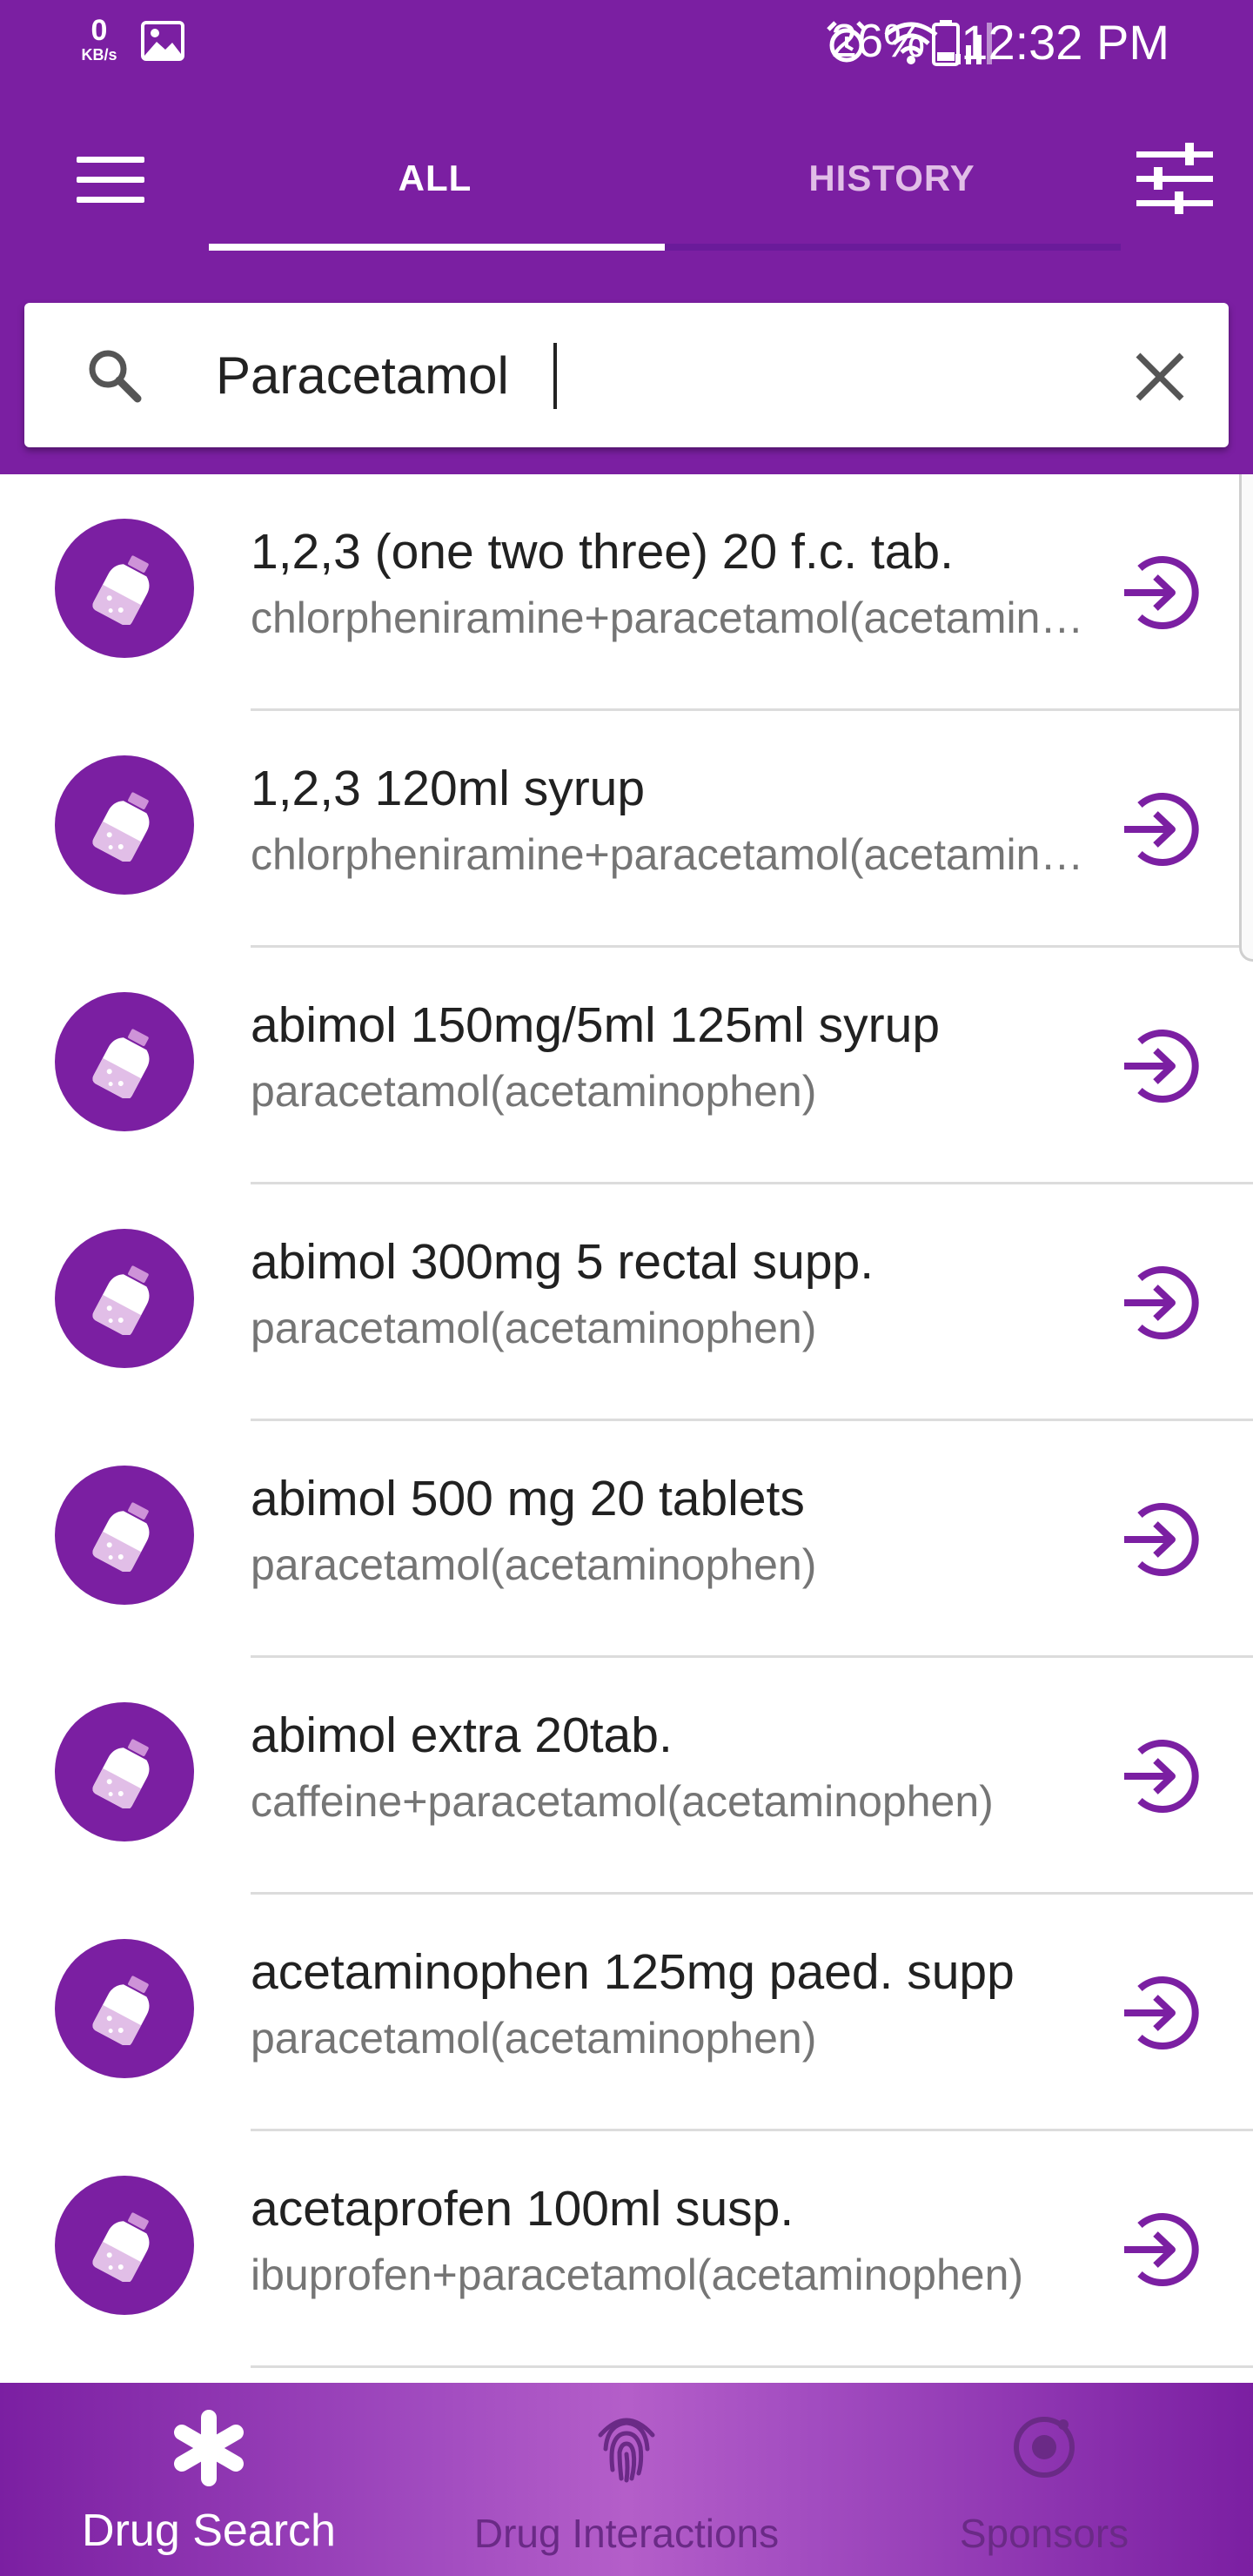  I want to click on text-cursor, so click(555, 376).